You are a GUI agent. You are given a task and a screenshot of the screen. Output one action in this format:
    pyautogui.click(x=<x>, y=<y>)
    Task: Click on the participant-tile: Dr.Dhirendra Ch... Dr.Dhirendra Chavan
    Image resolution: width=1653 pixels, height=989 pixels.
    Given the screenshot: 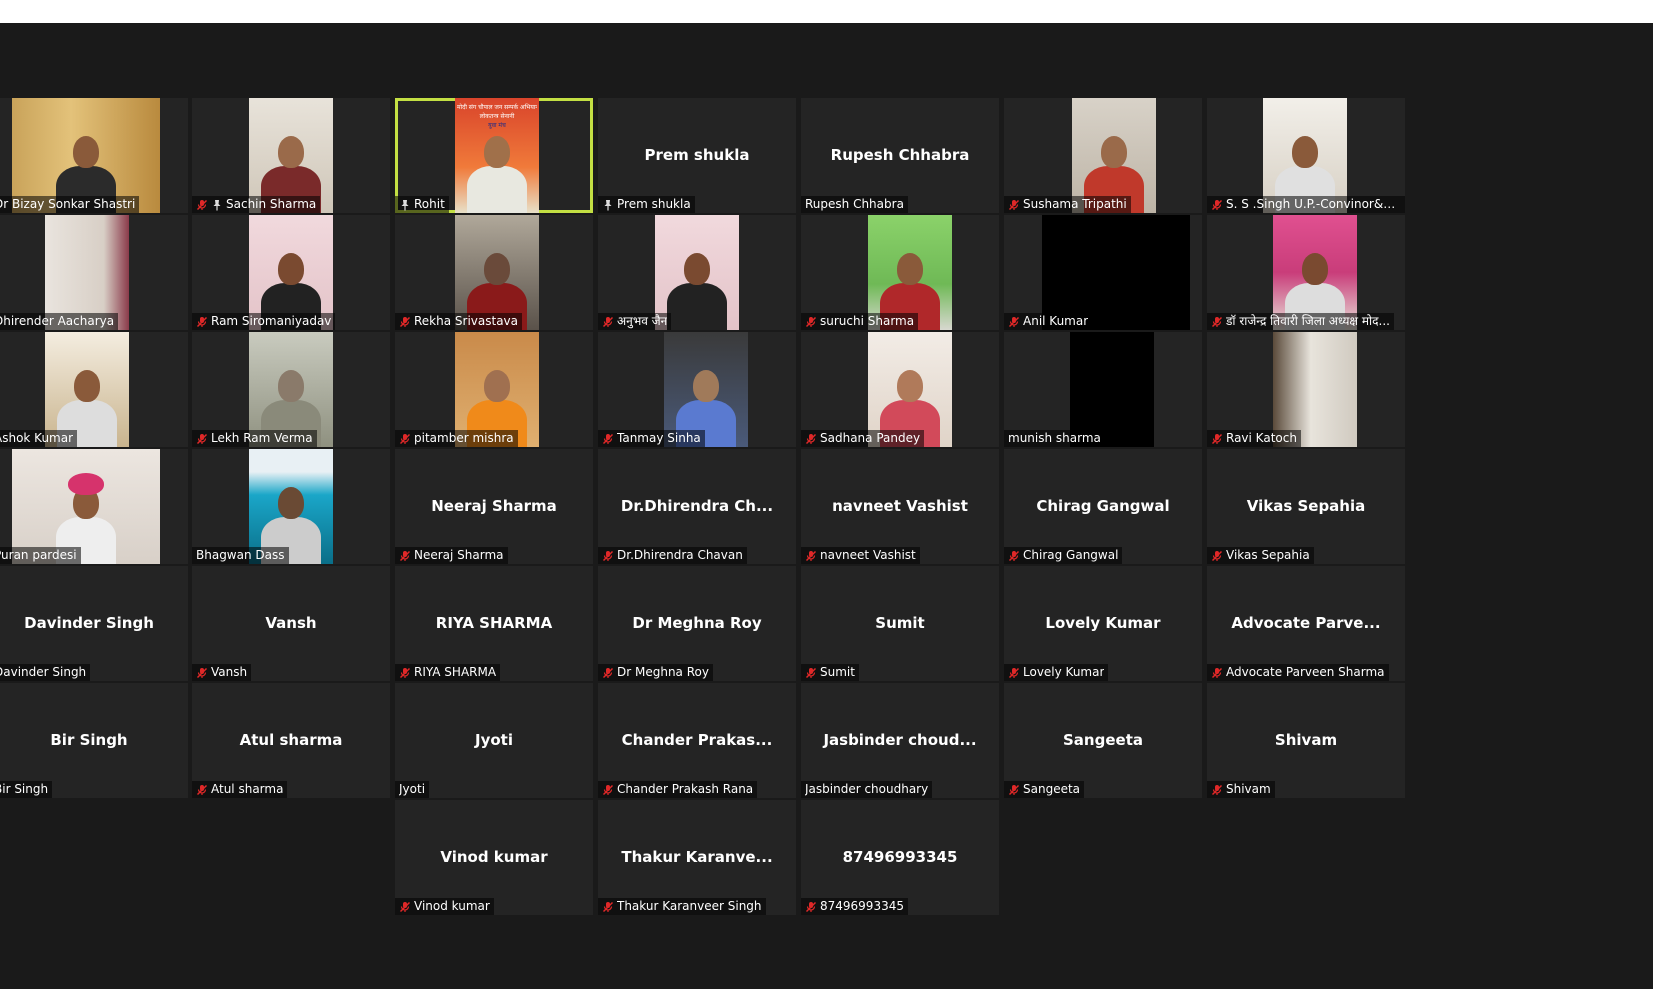 What is the action you would take?
    pyautogui.click(x=697, y=506)
    